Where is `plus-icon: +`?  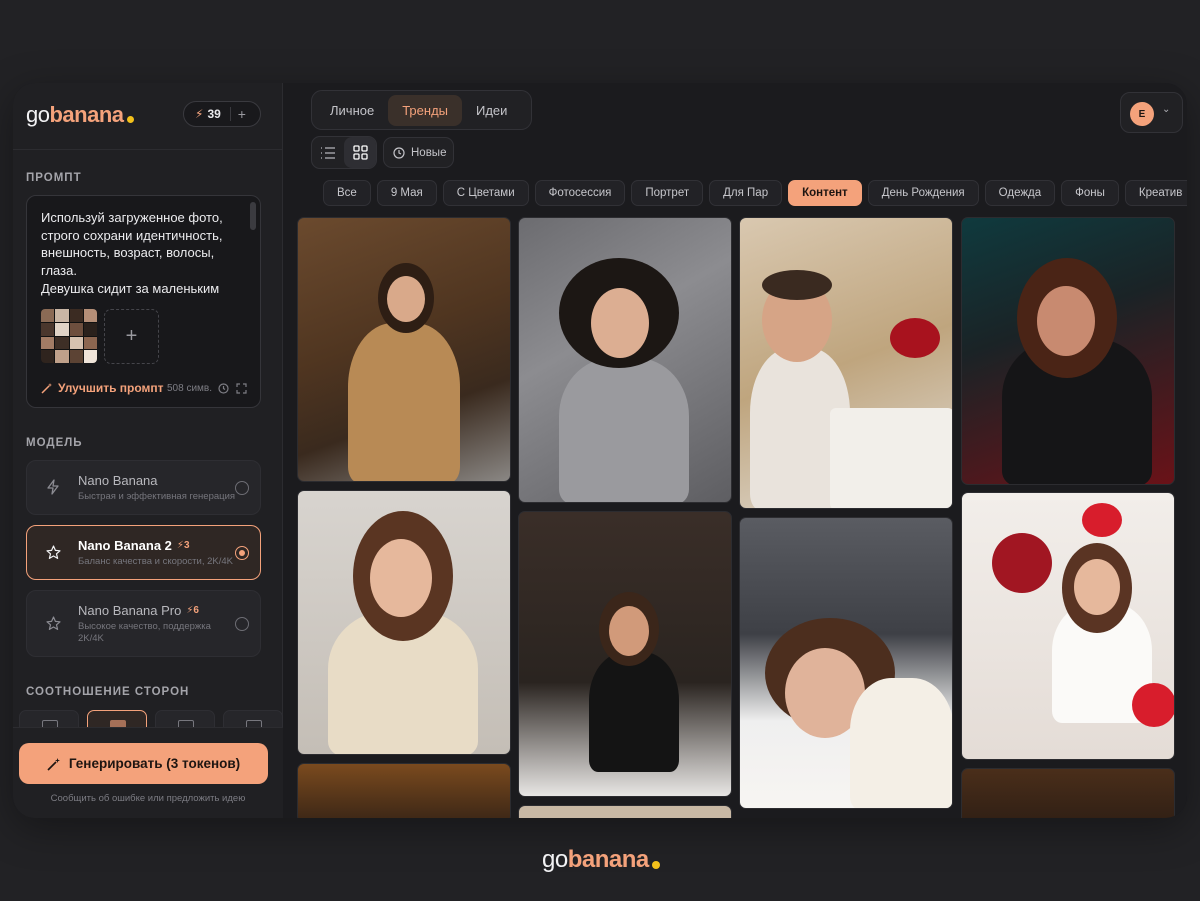 plus-icon: + is located at coordinates (131, 336).